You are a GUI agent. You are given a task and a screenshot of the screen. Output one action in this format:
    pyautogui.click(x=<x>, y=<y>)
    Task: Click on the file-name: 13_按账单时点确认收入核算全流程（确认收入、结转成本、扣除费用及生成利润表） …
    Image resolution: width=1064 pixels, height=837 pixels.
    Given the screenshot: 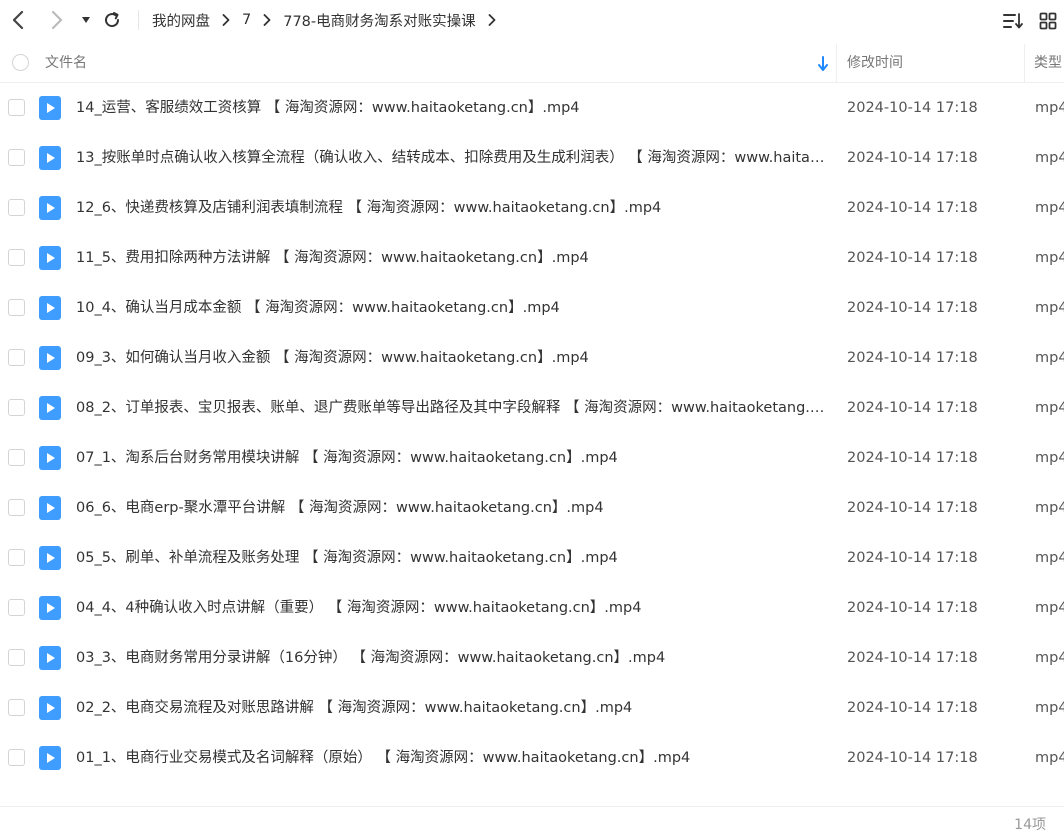 What is the action you would take?
    pyautogui.click(x=452, y=158)
    